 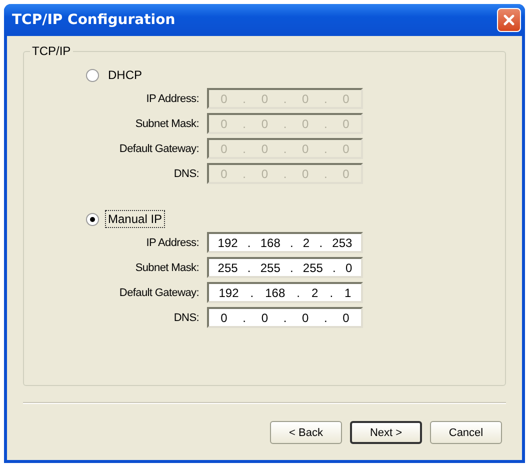 I want to click on radio-label: DHCP, so click(x=125, y=75).